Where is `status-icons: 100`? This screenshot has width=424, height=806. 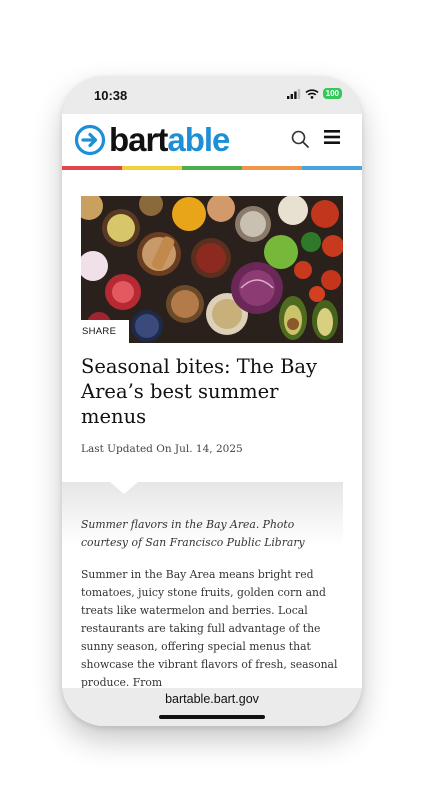 status-icons: 100 is located at coordinates (314, 93).